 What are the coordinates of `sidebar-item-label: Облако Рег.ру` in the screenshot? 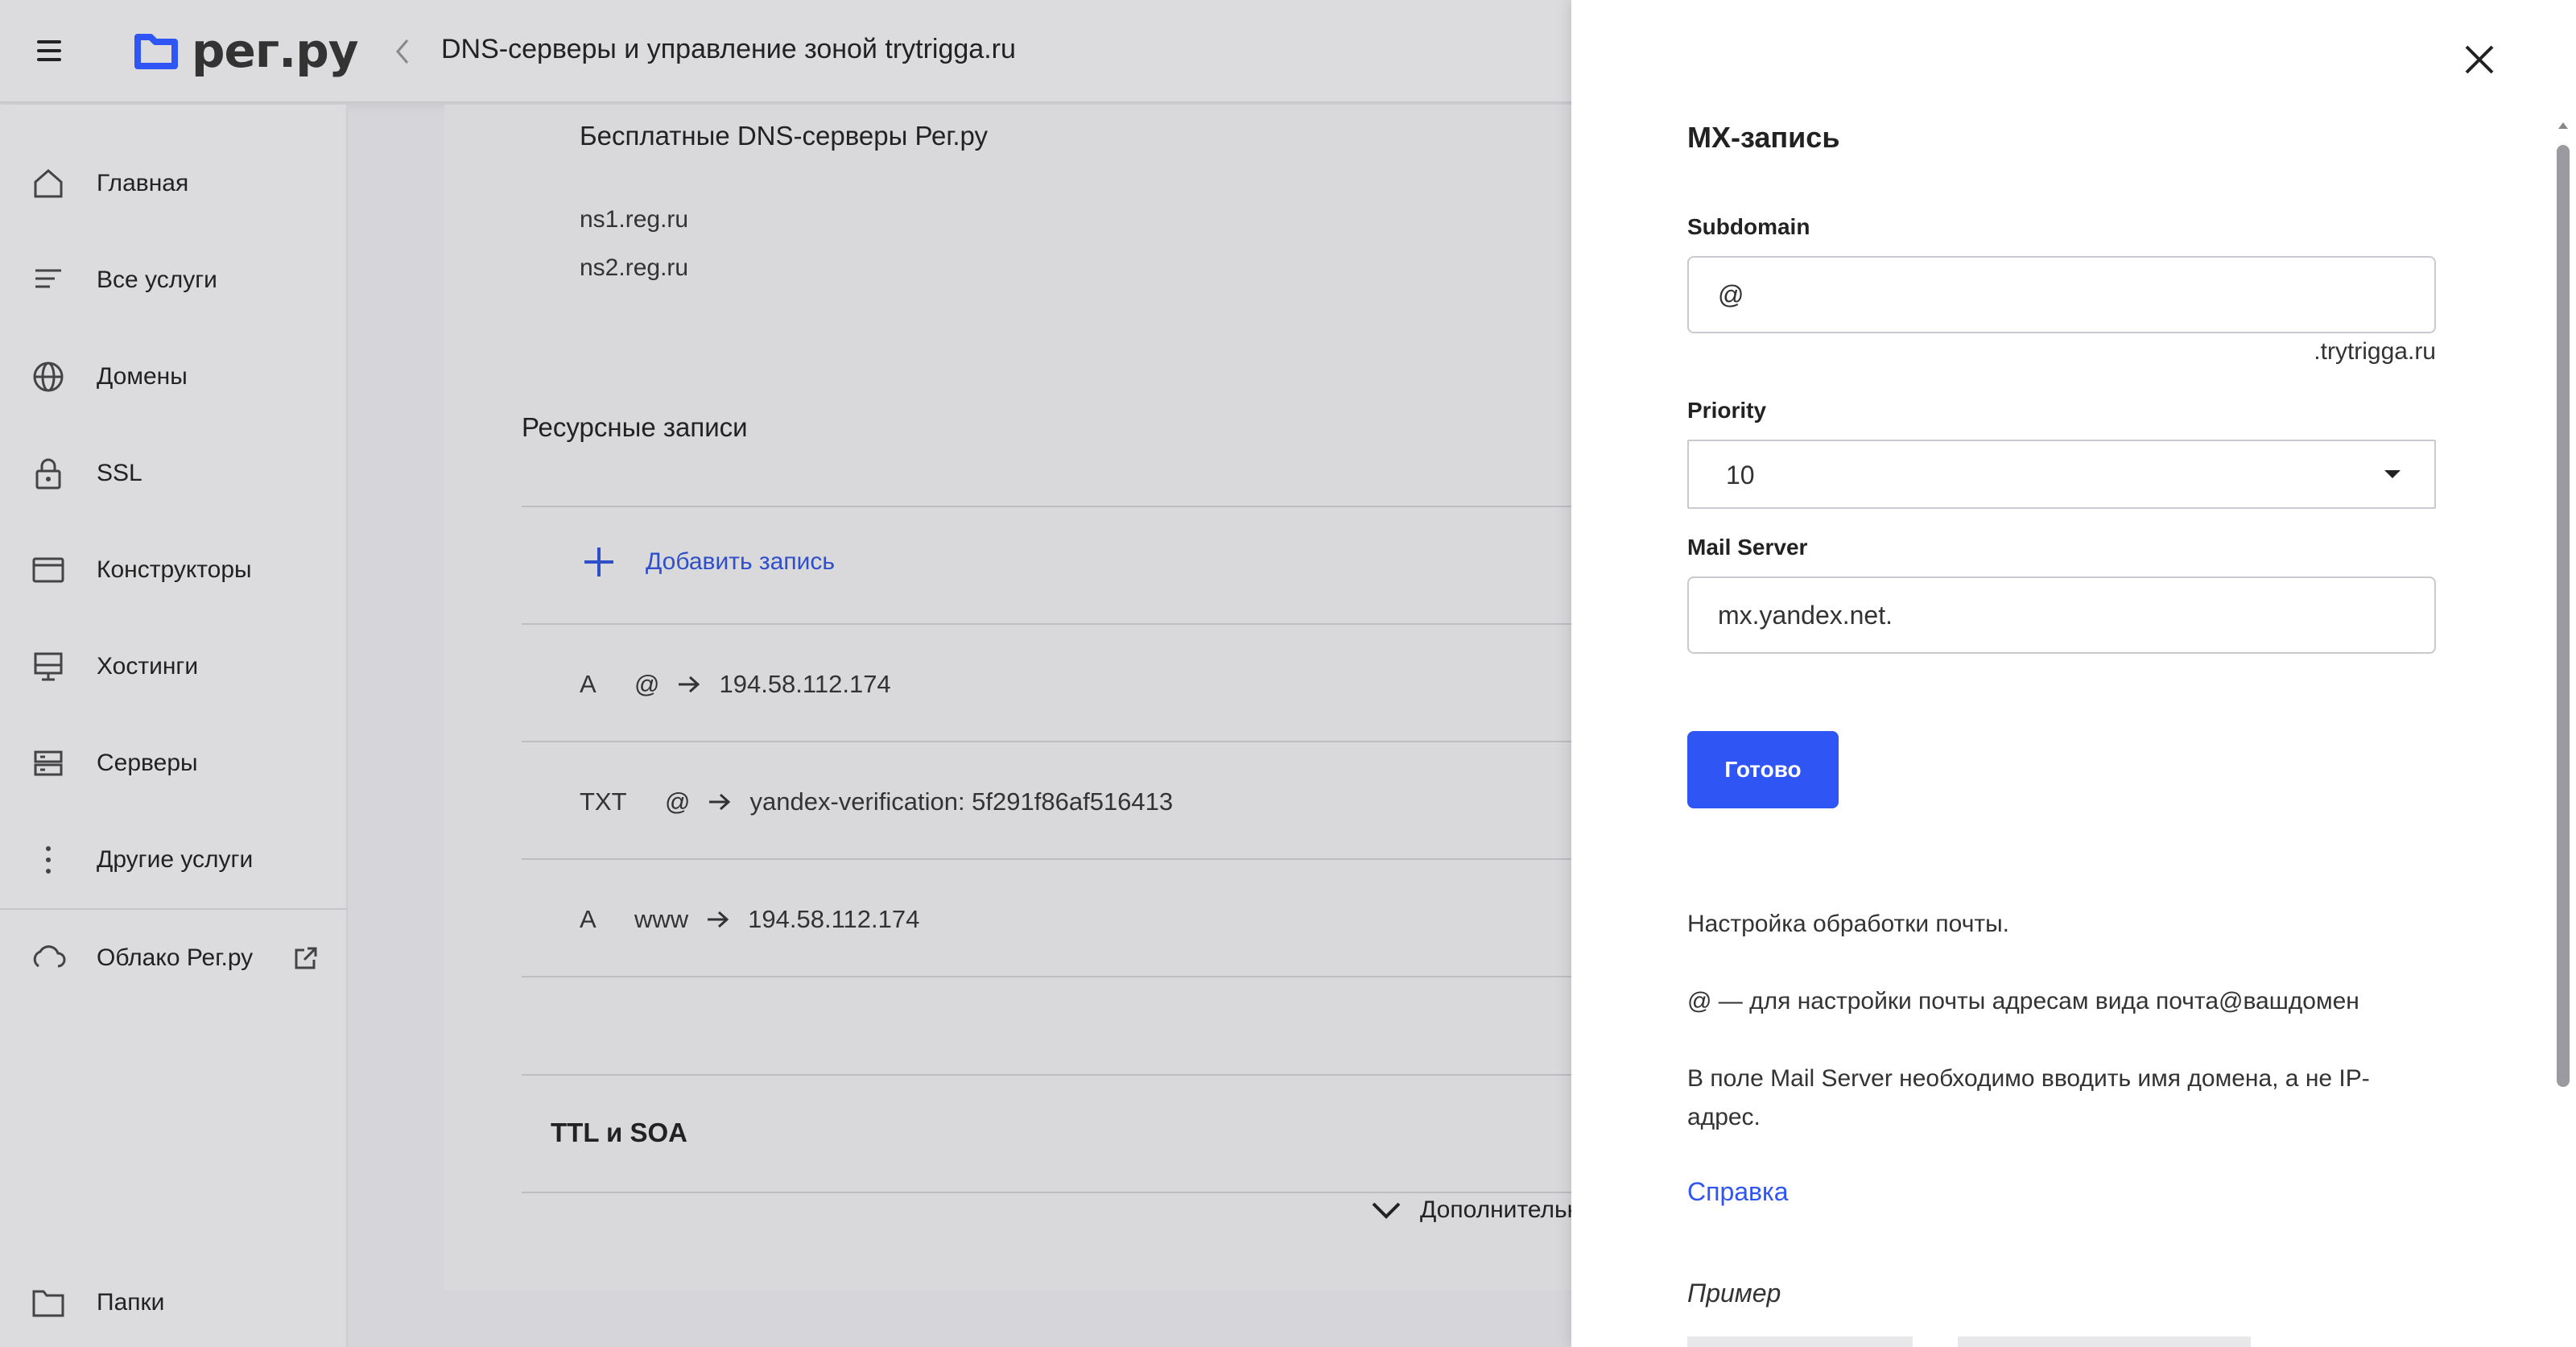 It's located at (175, 957).